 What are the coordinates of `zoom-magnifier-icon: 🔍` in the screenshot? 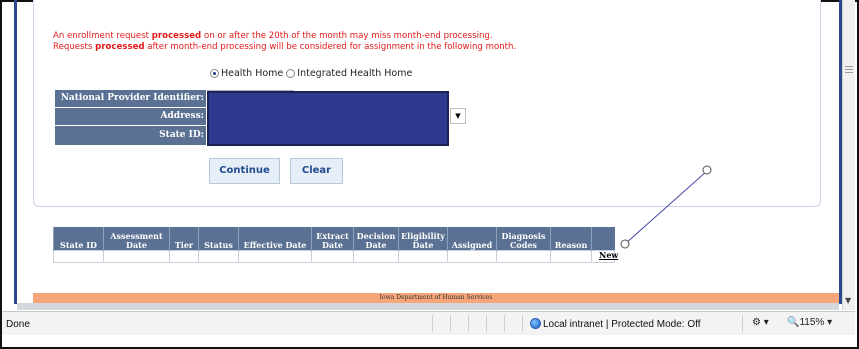 It's located at (793, 322).